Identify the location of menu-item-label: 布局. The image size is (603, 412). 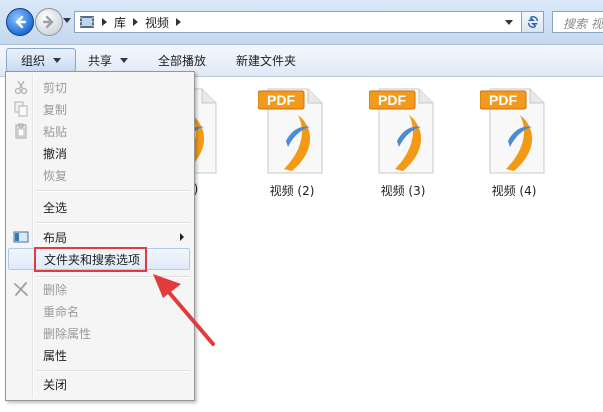
(55, 237).